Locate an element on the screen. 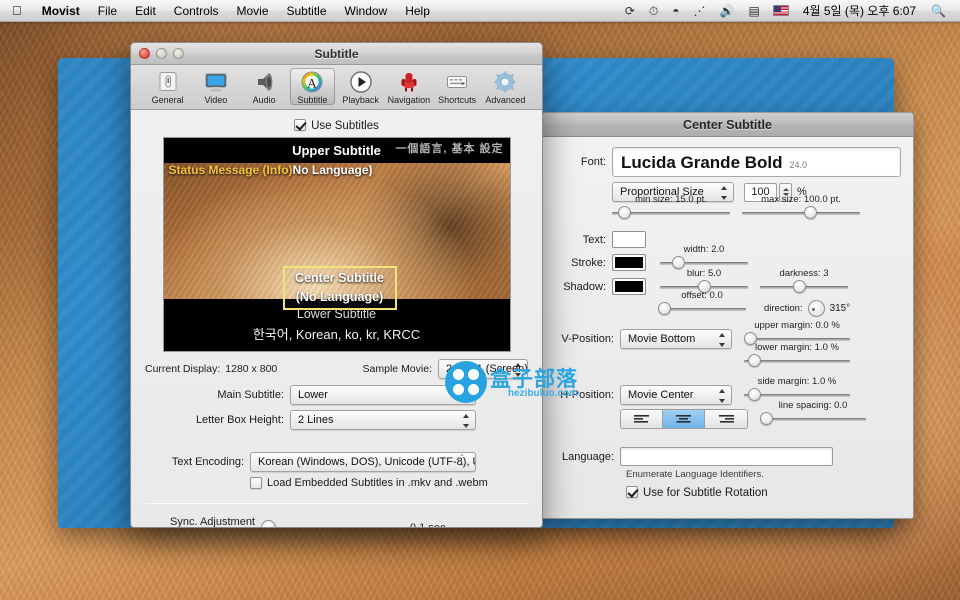 Image resolution: width=960 pixels, height=600 pixels. preview-center-subtitle: Center Subtitle (No Language) is located at coordinates (340, 288).